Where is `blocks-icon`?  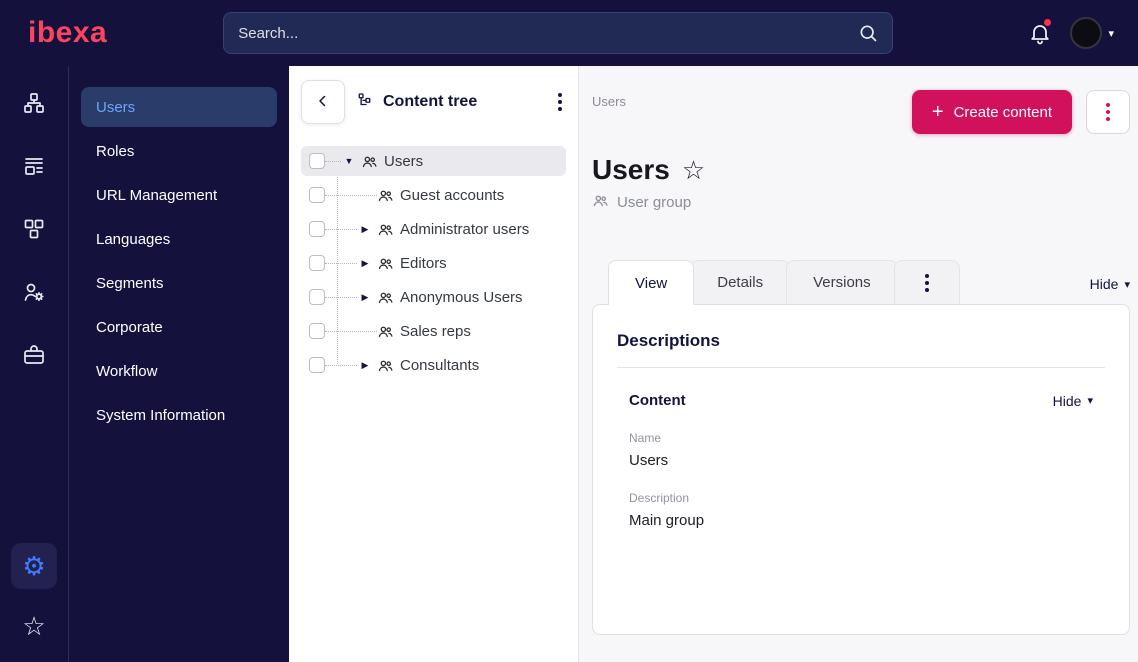 blocks-icon is located at coordinates (34, 231).